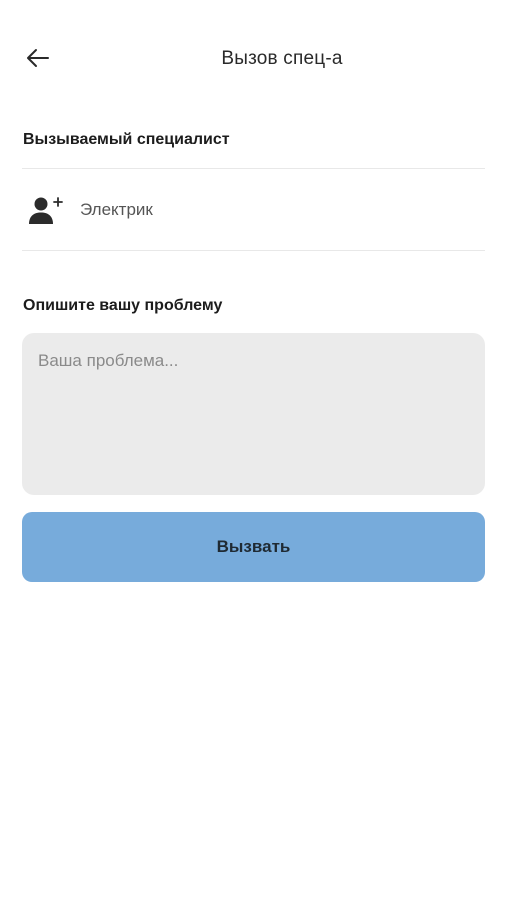 This screenshot has width=506, height=900. What do you see at coordinates (253, 250) in the screenshot?
I see `divider` at bounding box center [253, 250].